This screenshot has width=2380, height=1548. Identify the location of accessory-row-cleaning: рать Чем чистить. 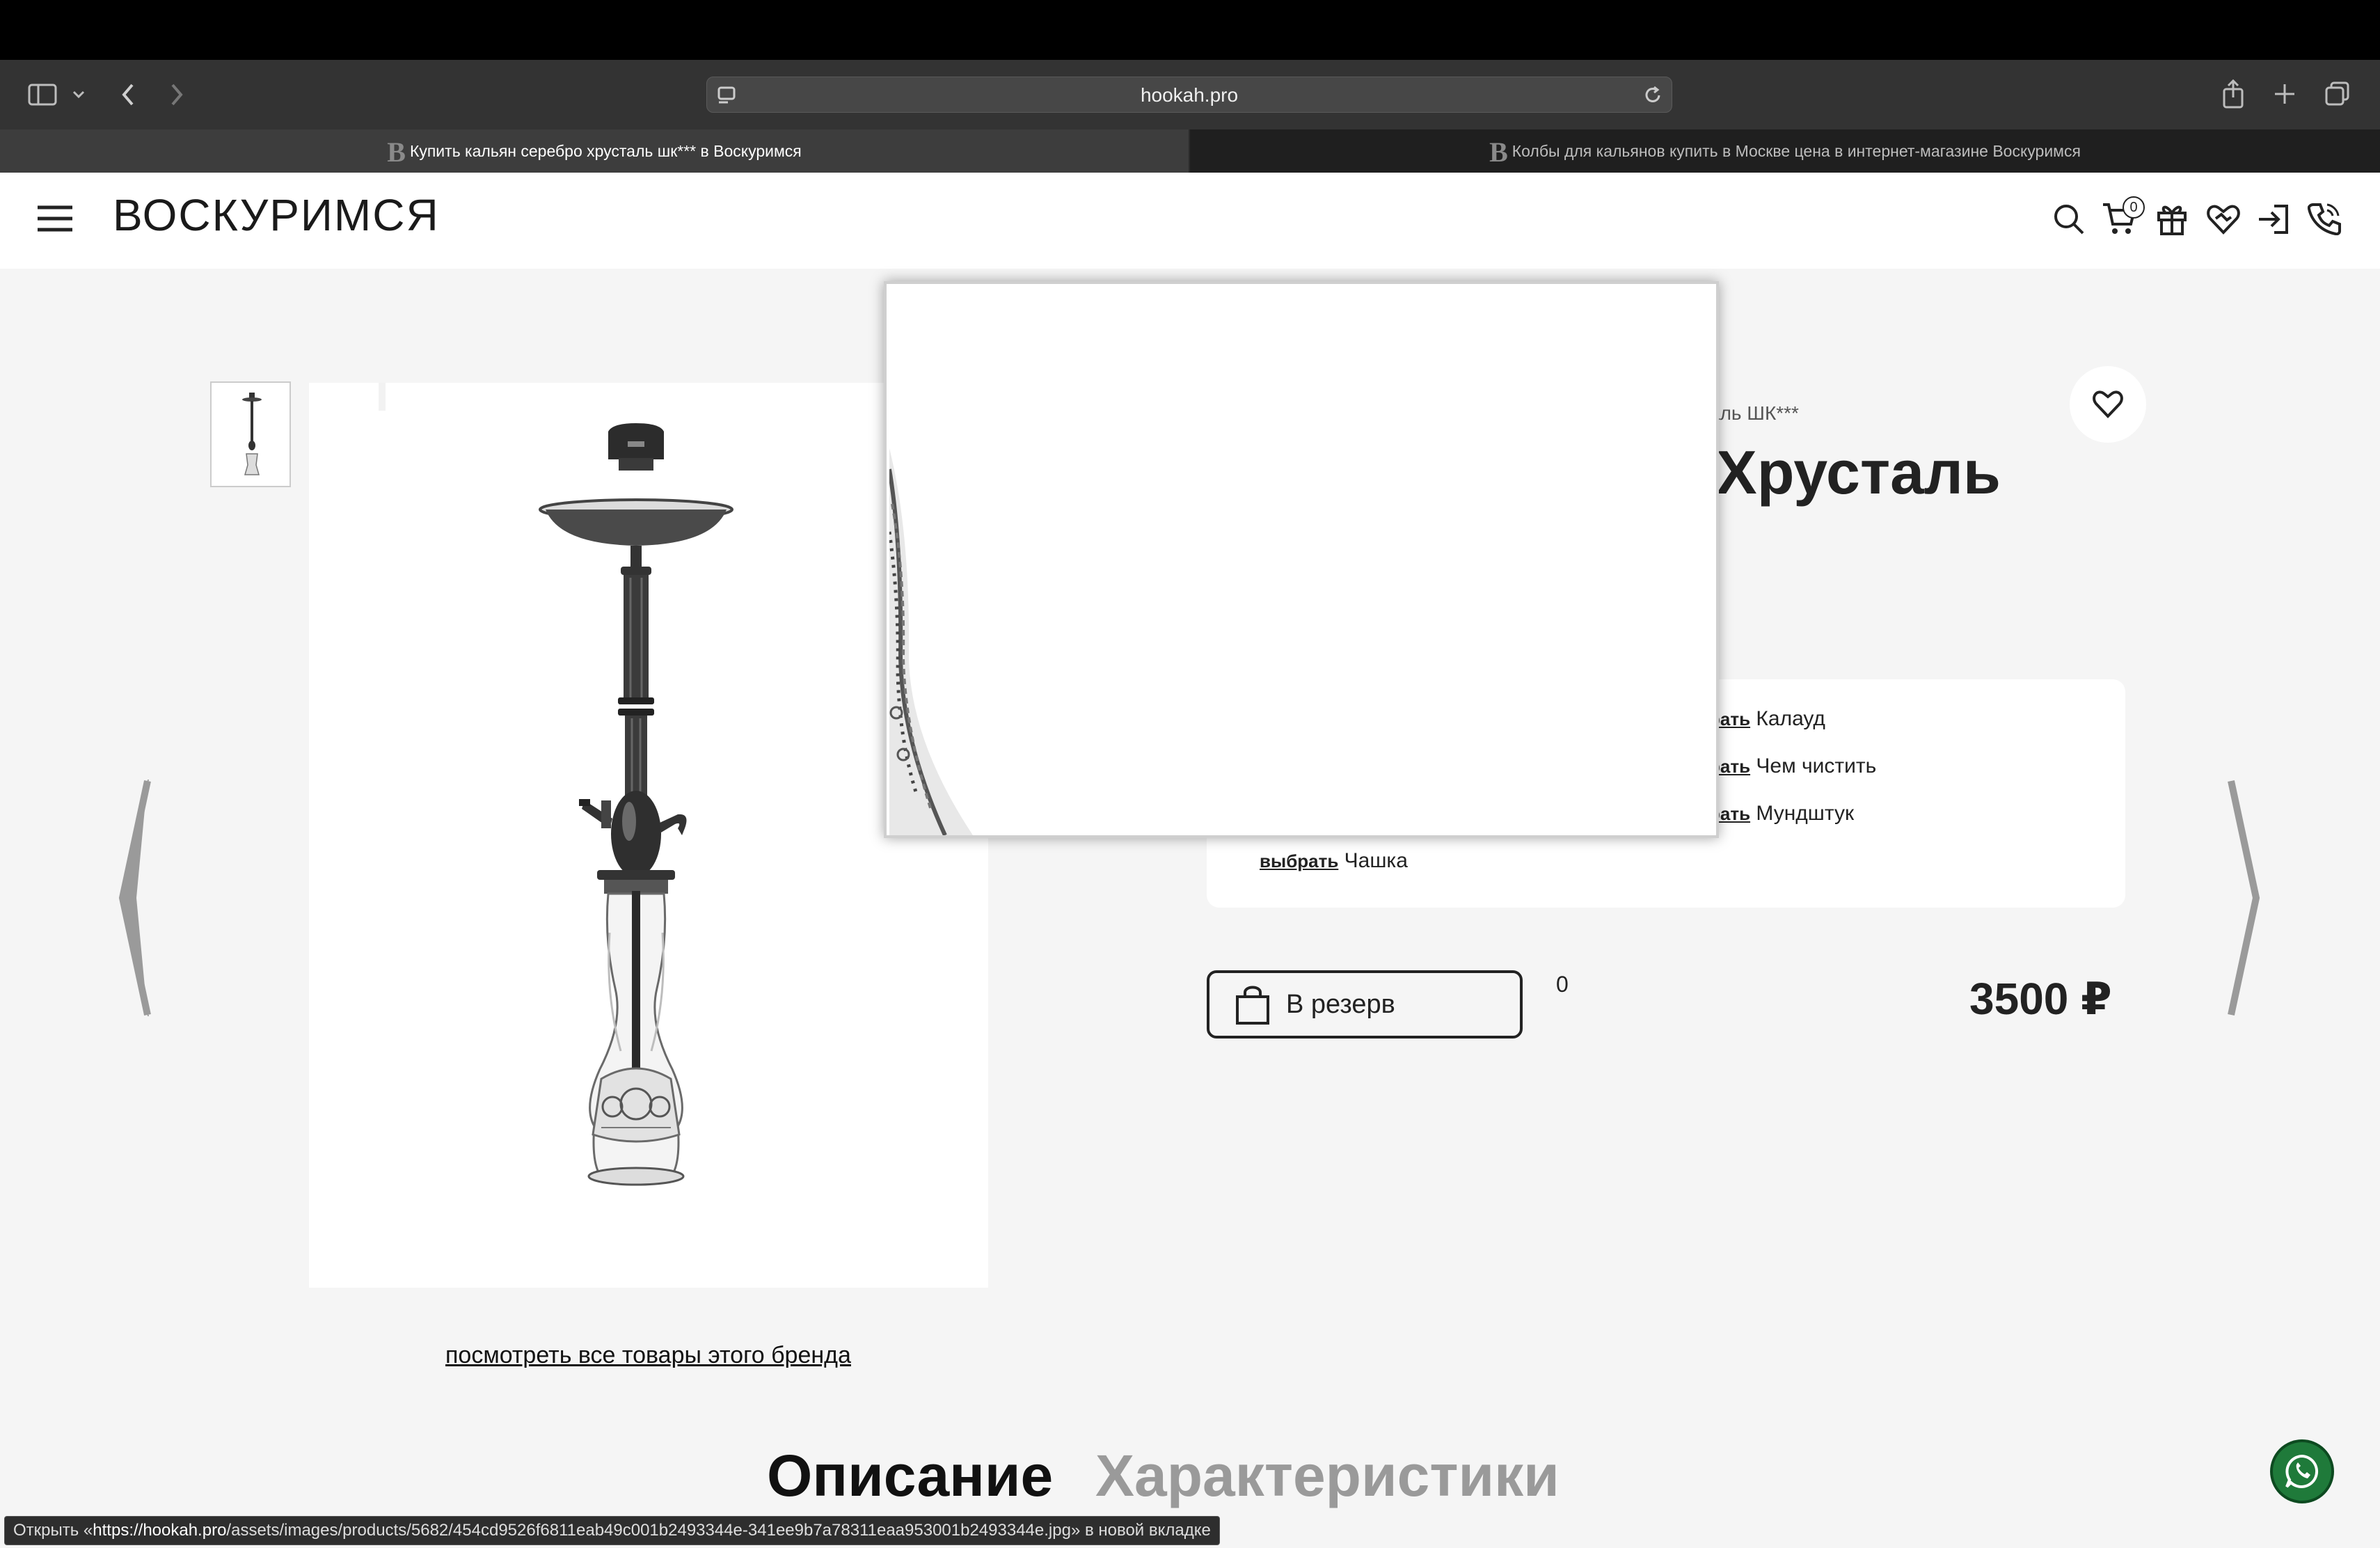
(1793, 766).